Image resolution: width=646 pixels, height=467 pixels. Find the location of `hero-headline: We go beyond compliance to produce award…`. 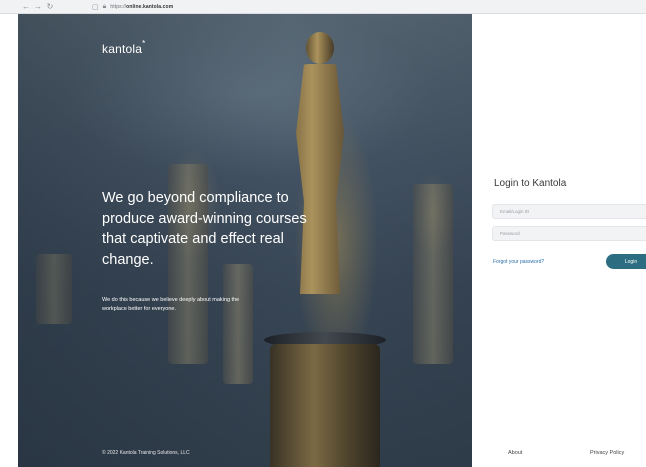

hero-headline: We go beyond compliance to produce award… is located at coordinates (204, 229).